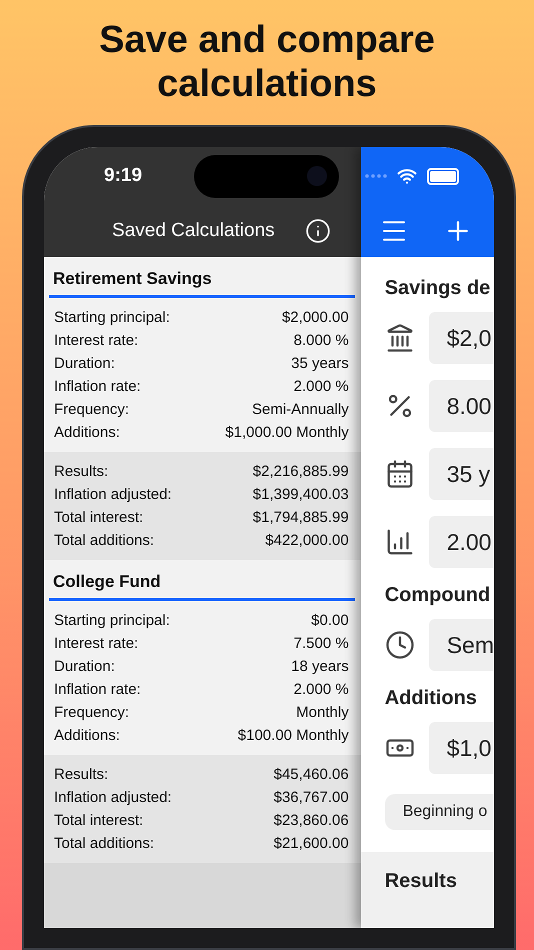 The image size is (534, 950). Describe the element at coordinates (461, 474) in the screenshot. I see `input-field: 35 y` at that location.